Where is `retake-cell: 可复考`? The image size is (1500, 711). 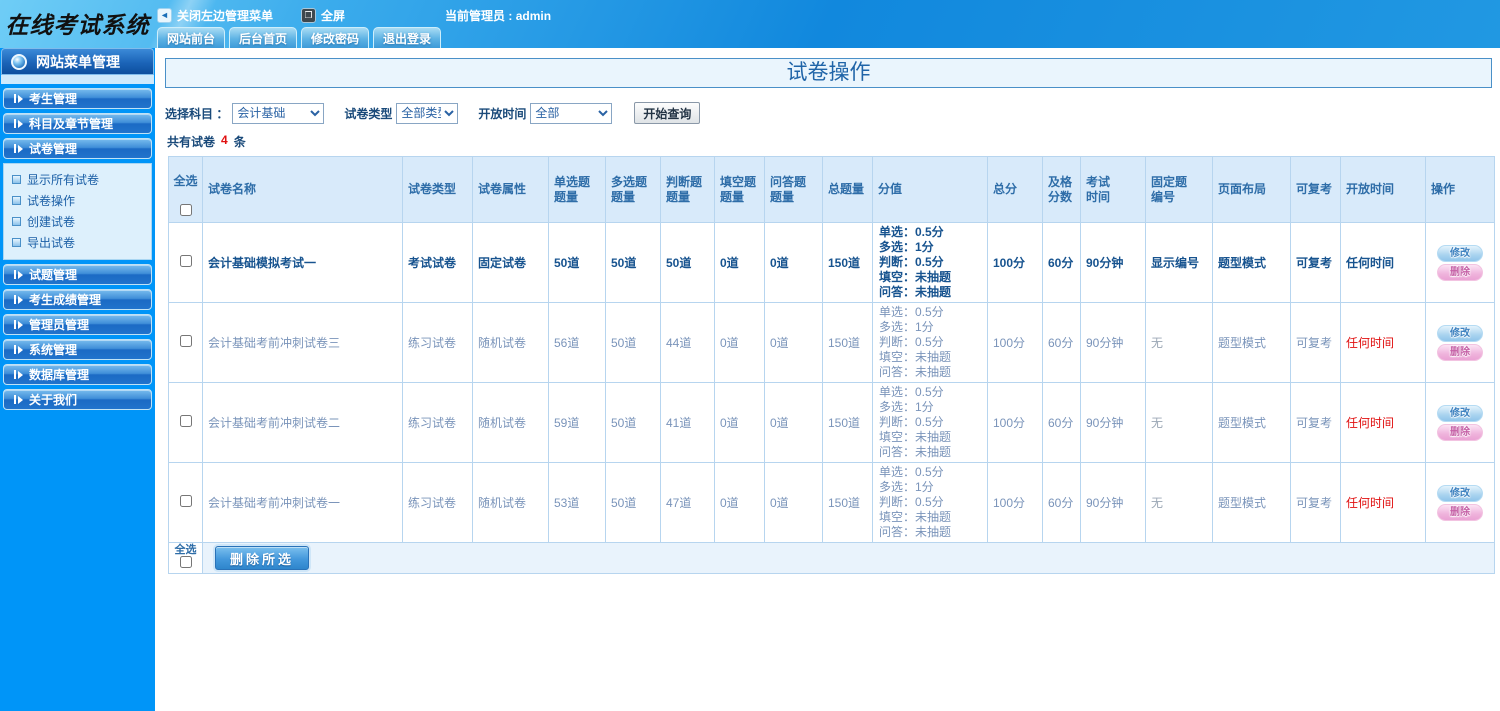
retake-cell: 可复考 is located at coordinates (1315, 502).